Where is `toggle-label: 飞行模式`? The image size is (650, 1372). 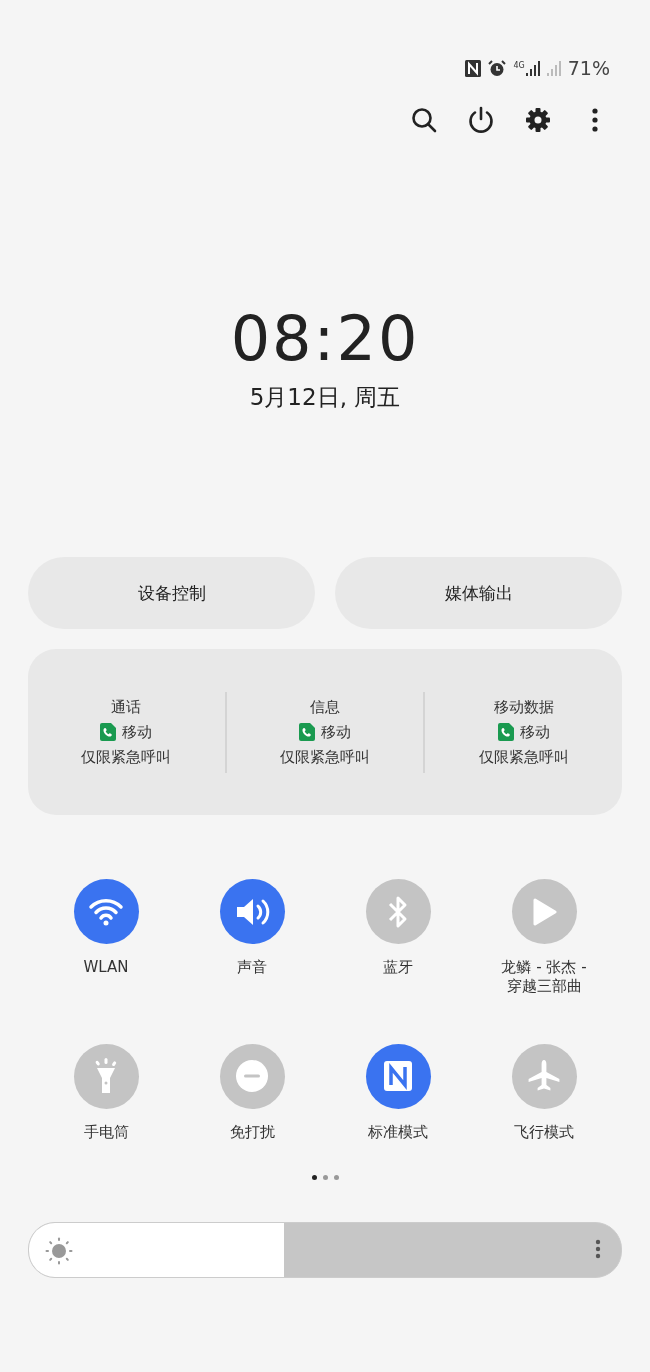
toggle-label: 飞行模式 is located at coordinates (544, 1132).